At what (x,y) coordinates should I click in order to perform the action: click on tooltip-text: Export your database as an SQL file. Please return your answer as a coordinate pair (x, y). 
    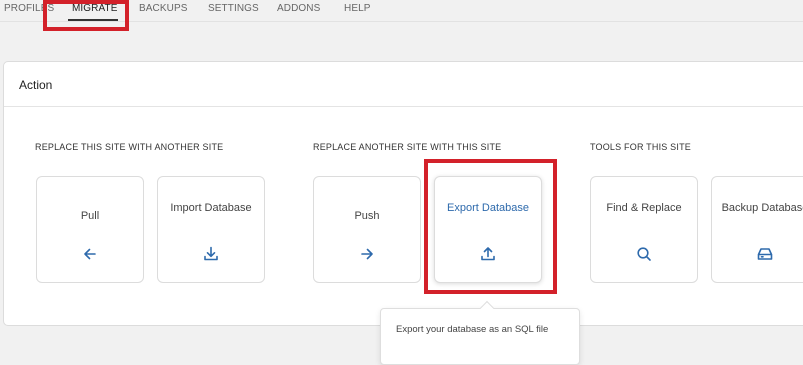
    Looking at the image, I should click on (472, 329).